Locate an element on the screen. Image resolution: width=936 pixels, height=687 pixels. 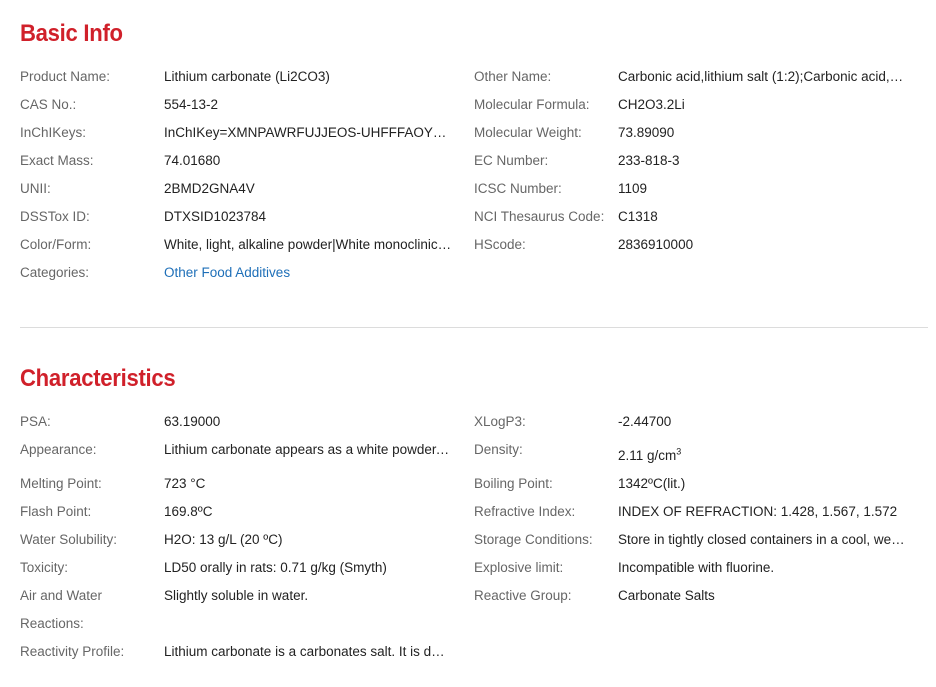
basic-row-value-right: 233-818-3 is located at coordinates (649, 160).